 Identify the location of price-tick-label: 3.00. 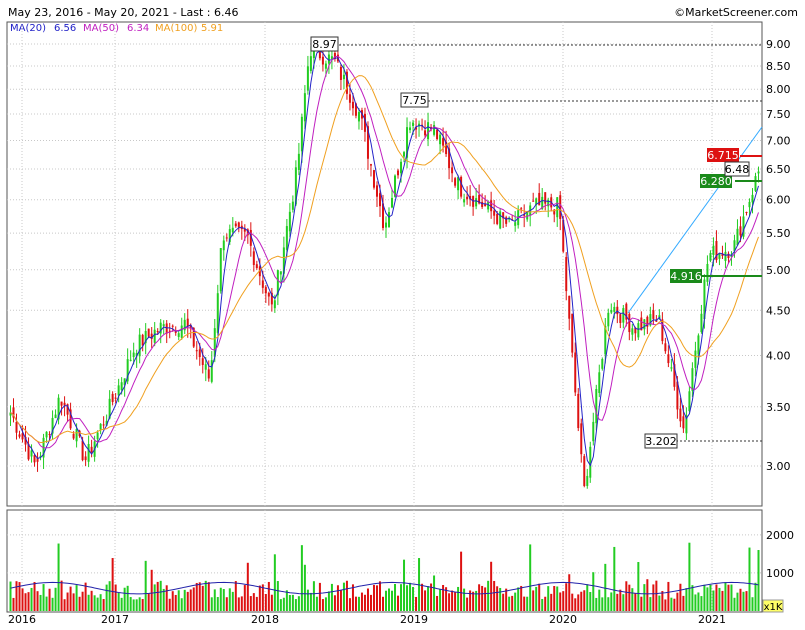
(778, 466).